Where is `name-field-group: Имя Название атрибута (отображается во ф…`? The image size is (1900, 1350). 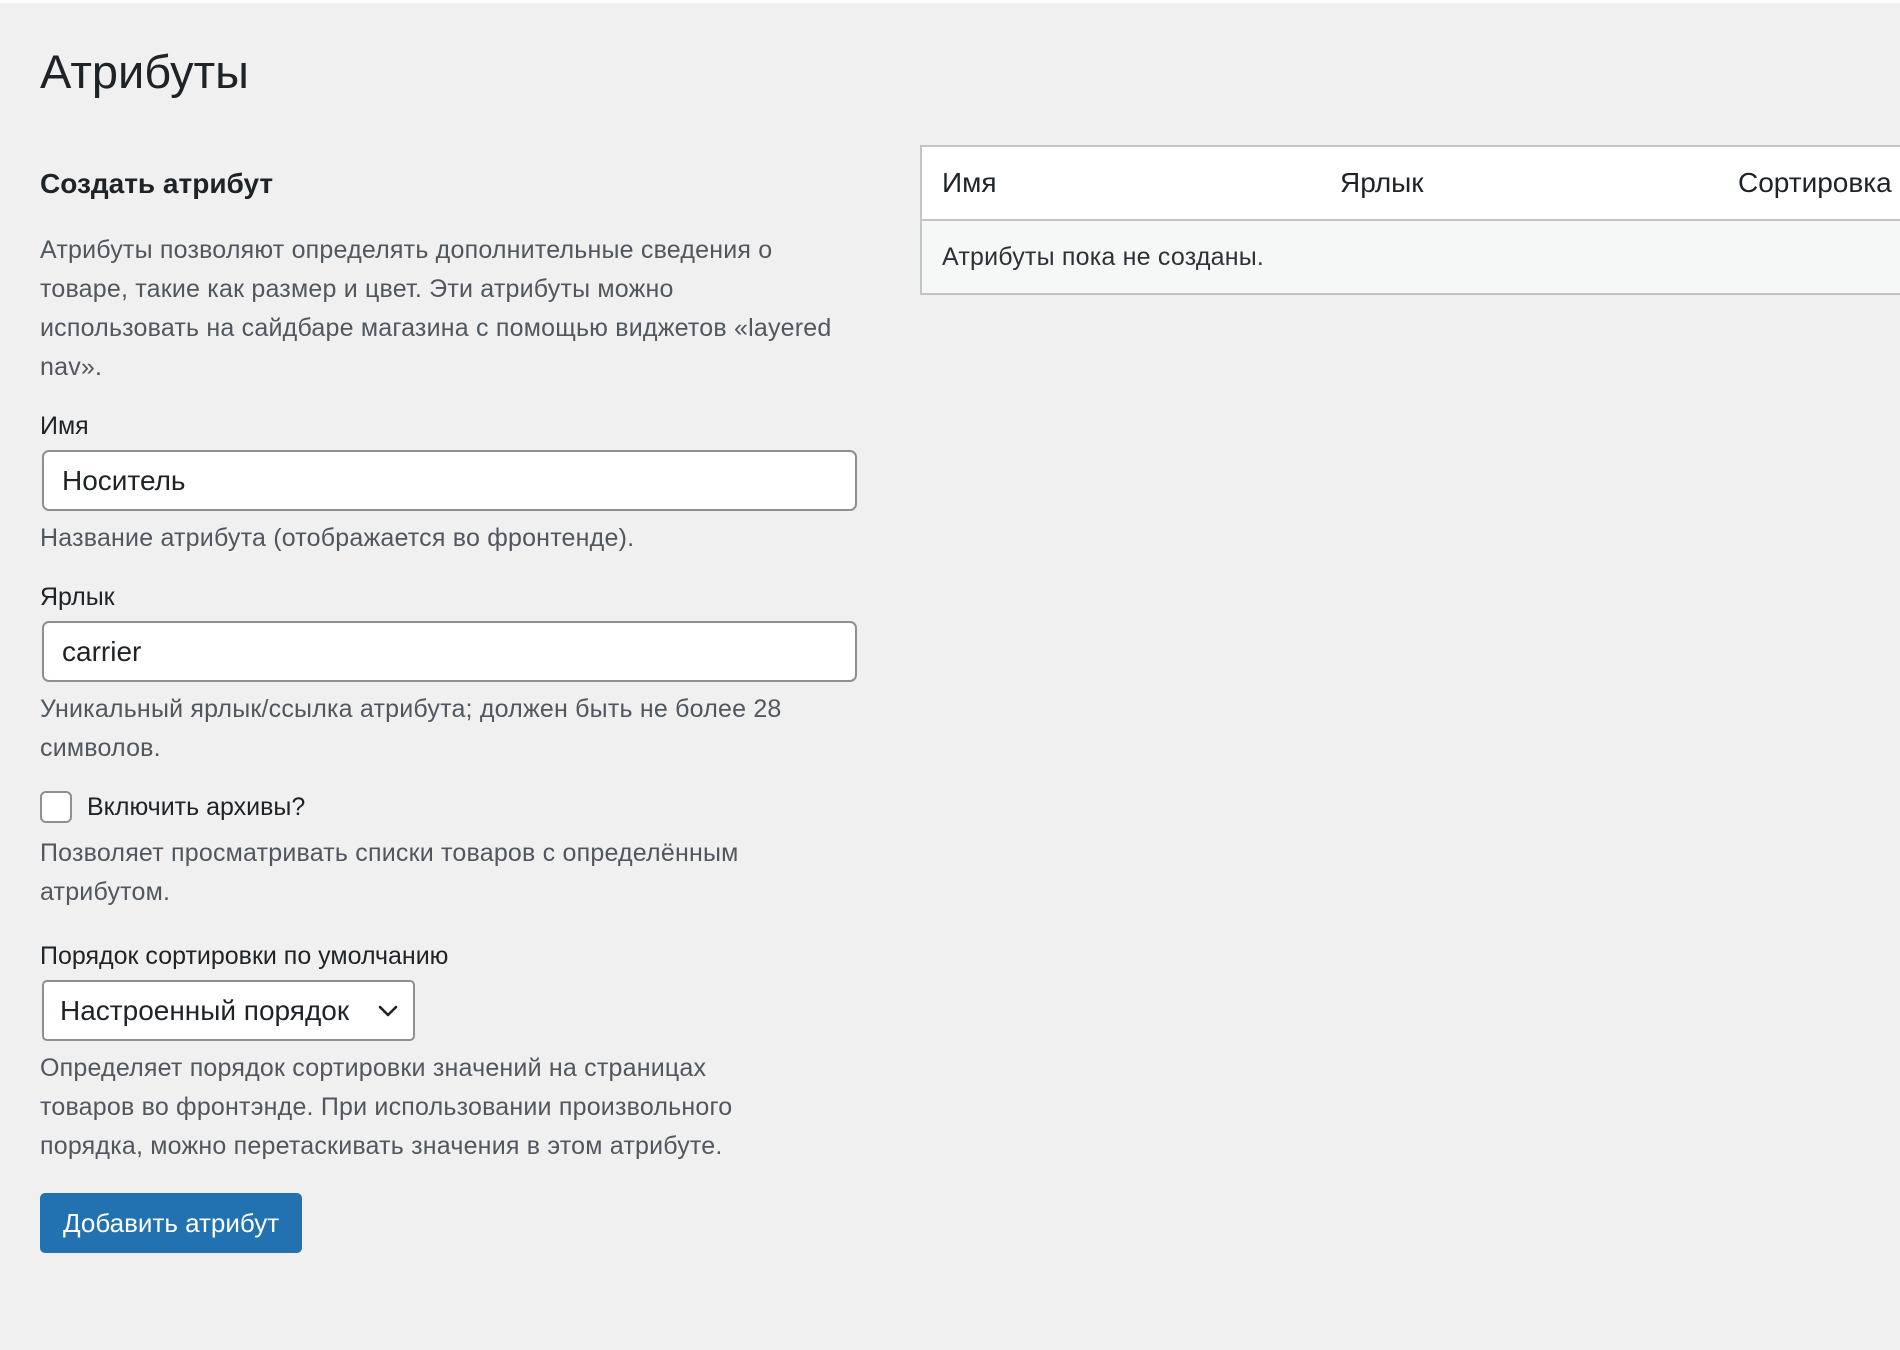 name-field-group: Имя Название атрибута (отображается во ф… is located at coordinates (470, 483).